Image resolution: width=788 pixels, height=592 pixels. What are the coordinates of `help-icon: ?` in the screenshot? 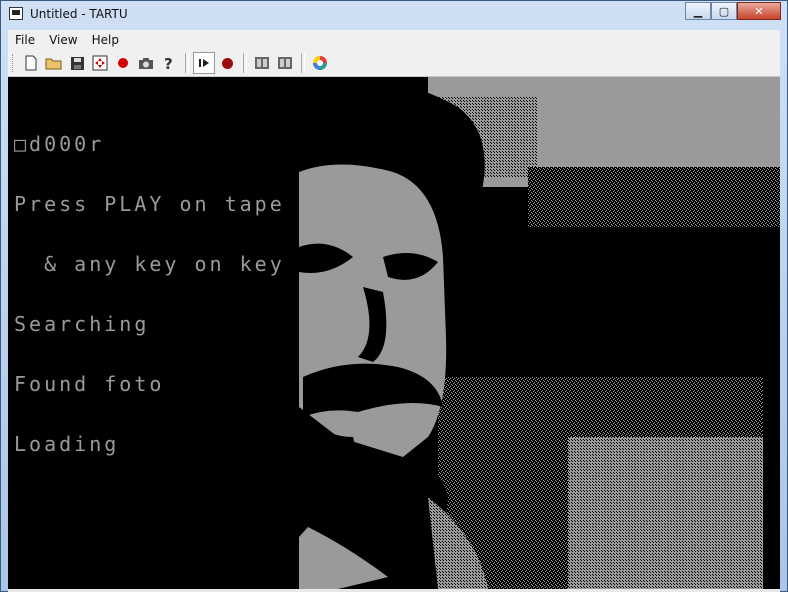 It's located at (169, 63).